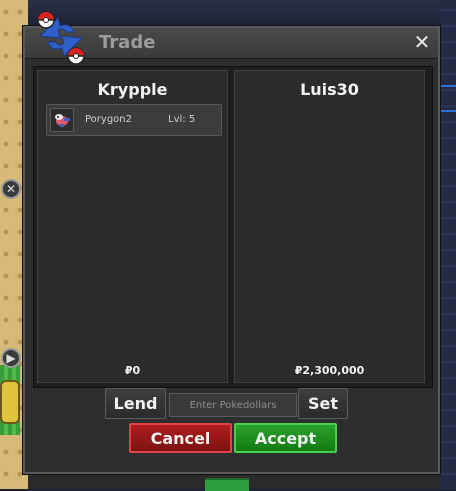  Describe the element at coordinates (127, 42) in the screenshot. I see `window-title: Trade` at that location.